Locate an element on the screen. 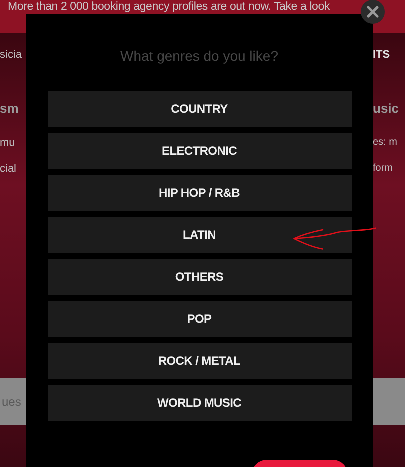 The height and width of the screenshot is (467, 405). genre-option: HIP HOP / R&B is located at coordinates (200, 193).